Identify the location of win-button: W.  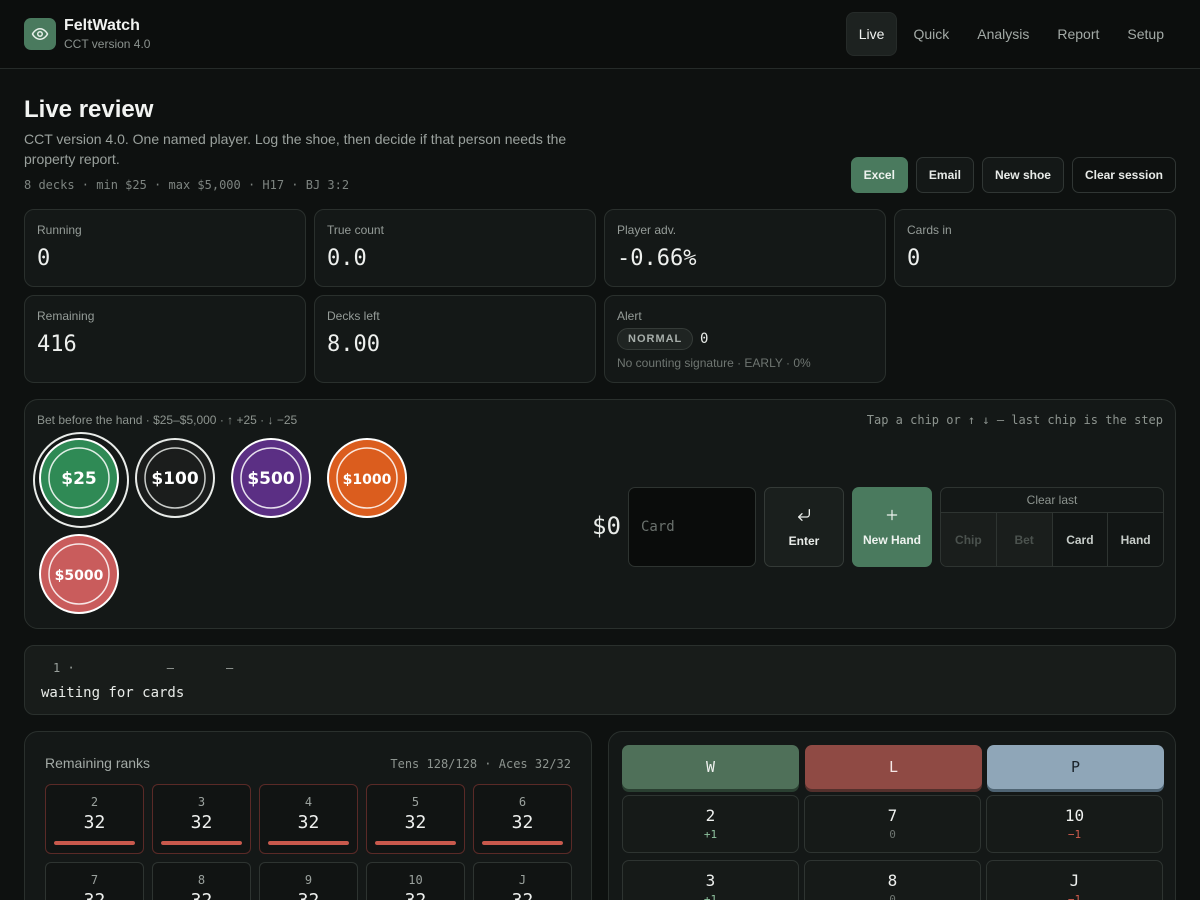
(710, 767).